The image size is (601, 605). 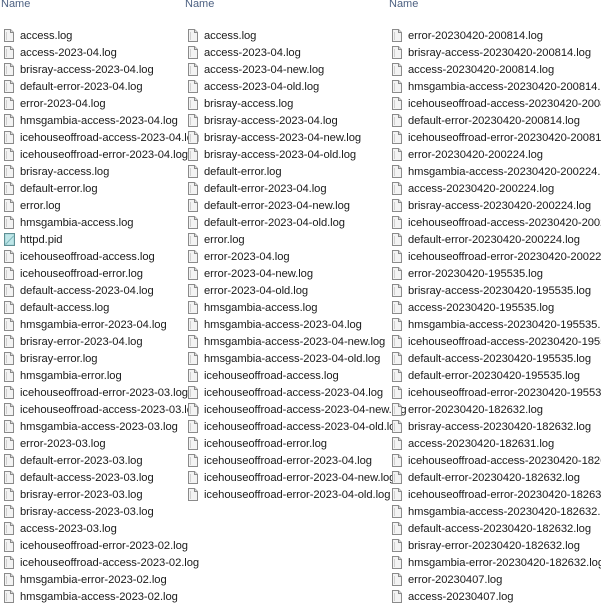 What do you see at coordinates (91, 239) in the screenshot?
I see `file-list-item: httpd.pid` at bounding box center [91, 239].